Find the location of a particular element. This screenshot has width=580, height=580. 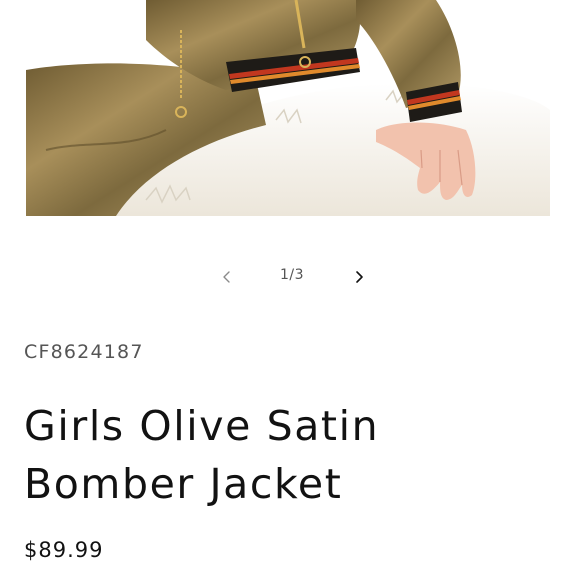

product-title: Girls Olive Satin Bomber Jacket is located at coordinates (202, 455).